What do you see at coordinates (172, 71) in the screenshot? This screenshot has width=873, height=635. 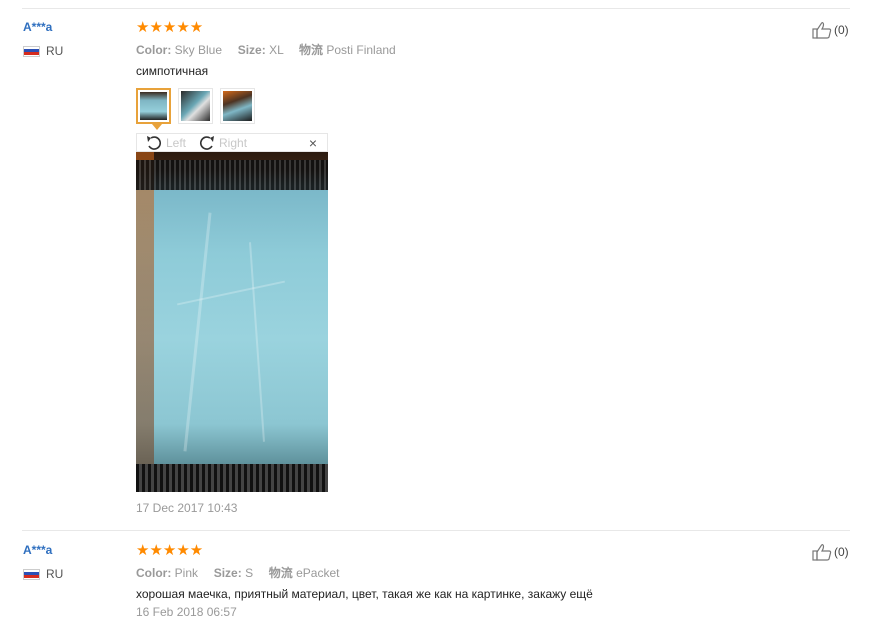 I see `review-text: симпотичная` at bounding box center [172, 71].